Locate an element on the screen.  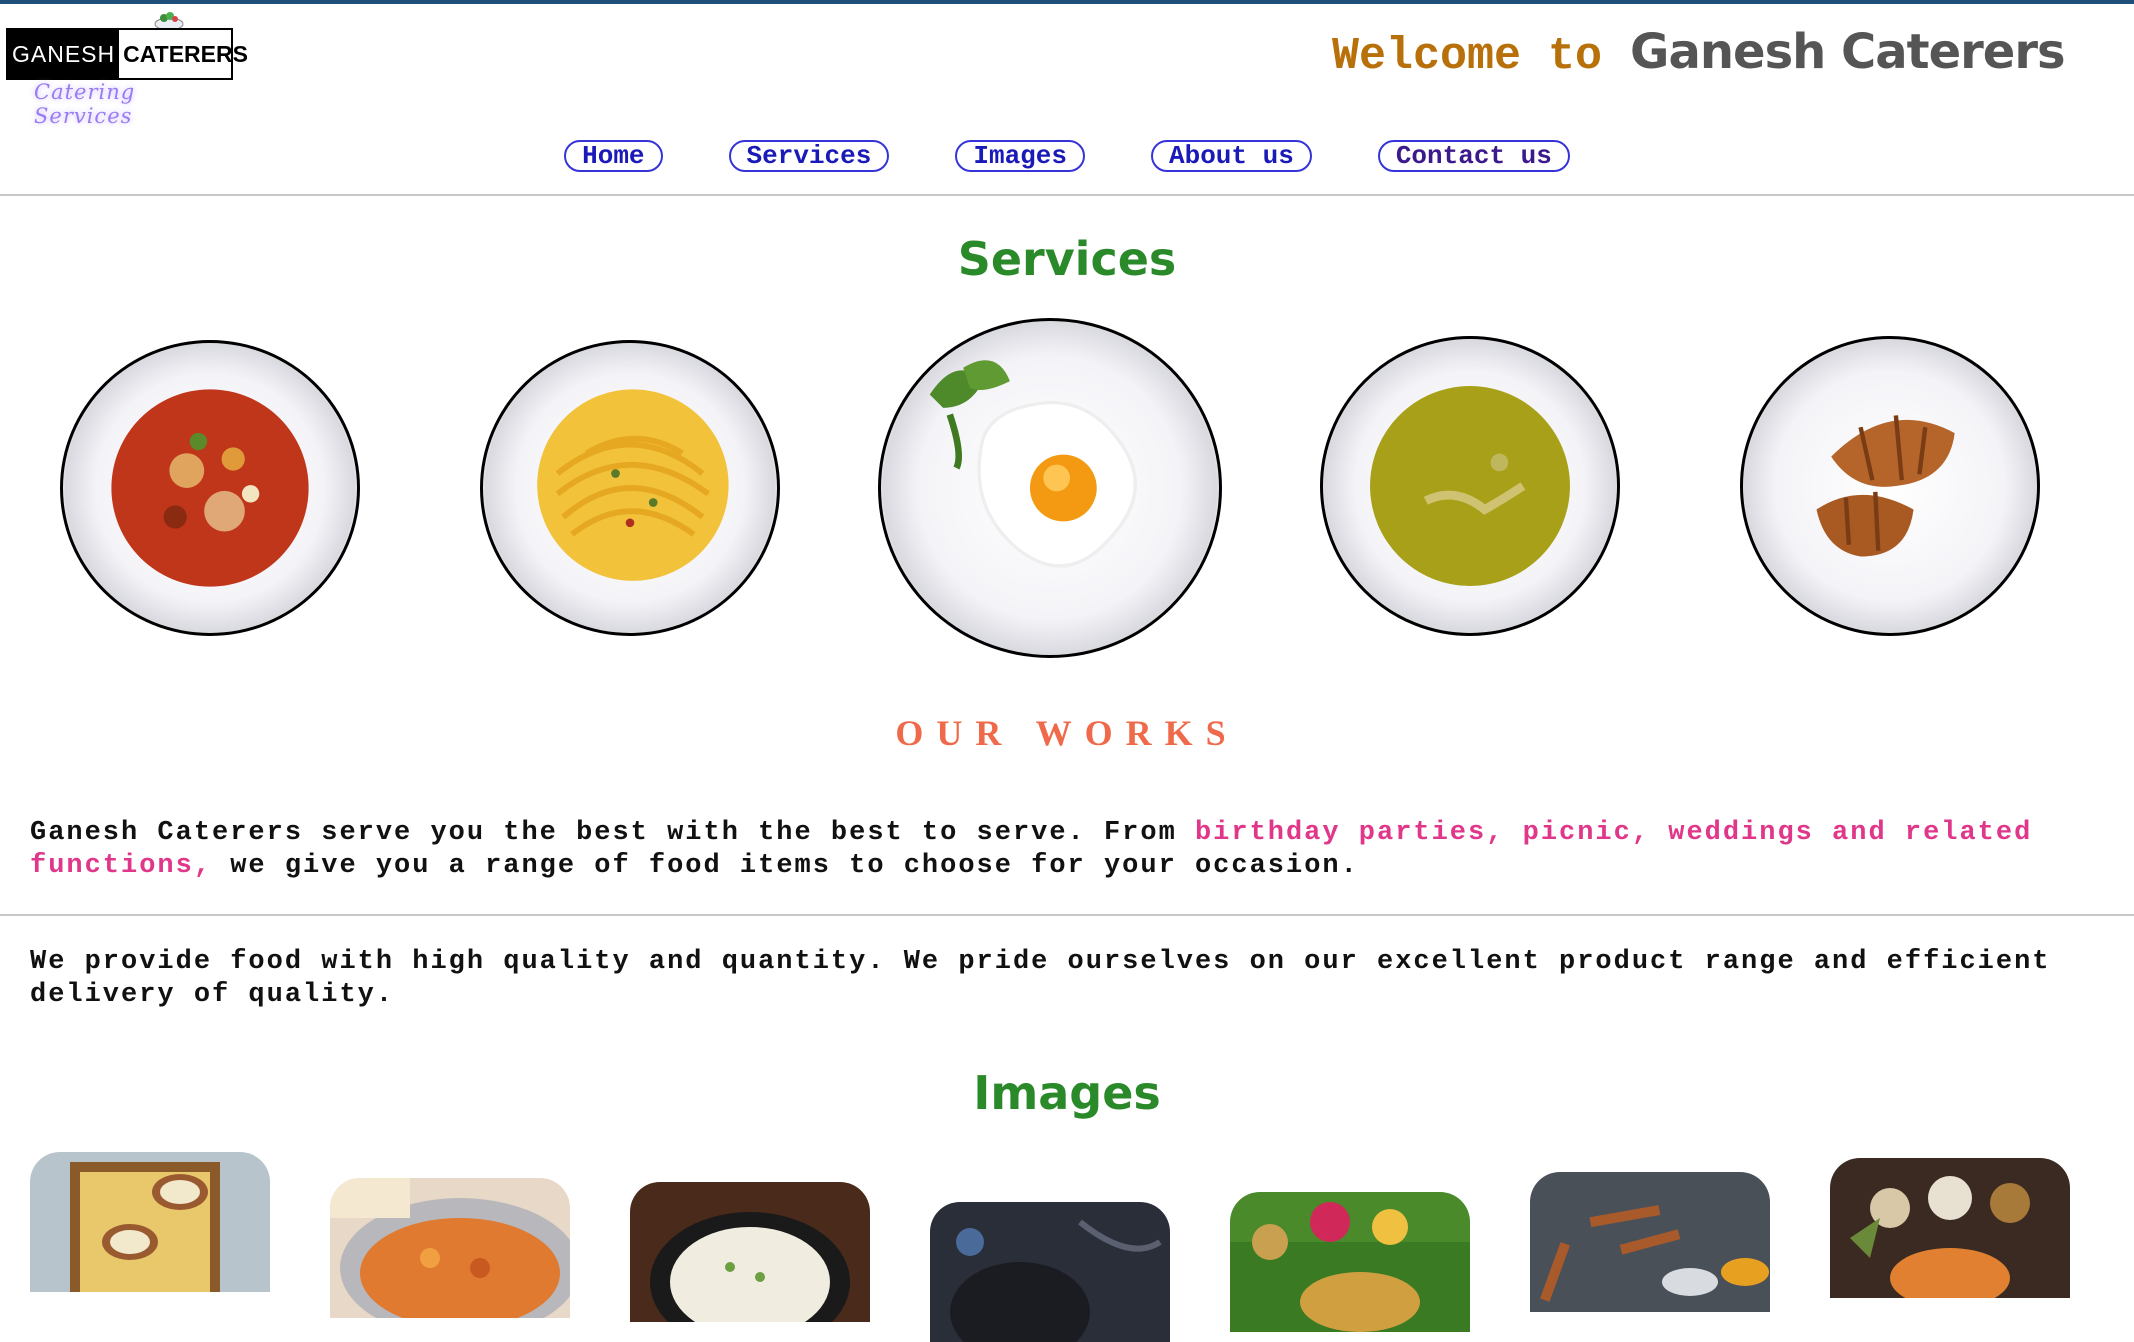
images-title: Images is located at coordinates (1067, 1093).